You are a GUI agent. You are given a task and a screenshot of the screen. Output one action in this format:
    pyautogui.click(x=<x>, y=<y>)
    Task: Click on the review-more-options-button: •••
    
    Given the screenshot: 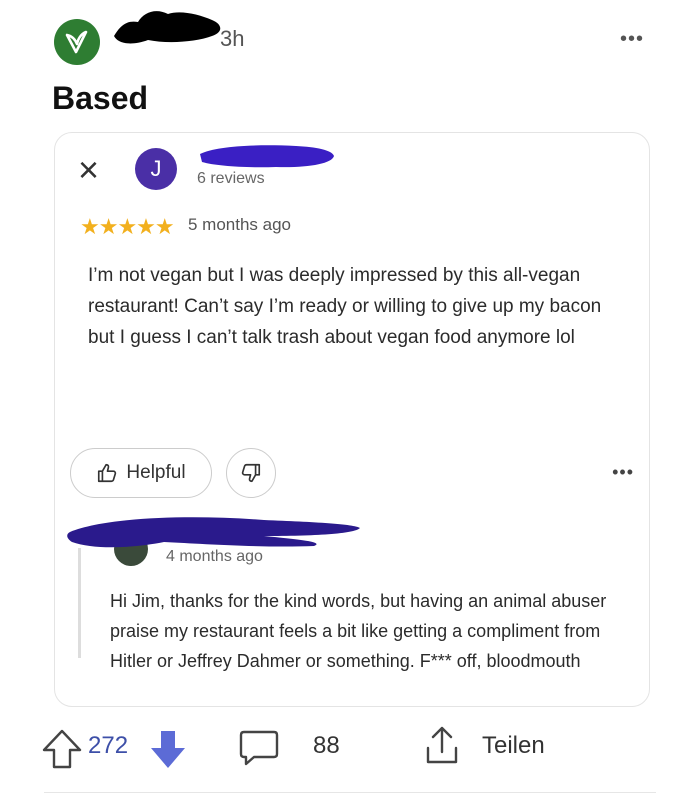 What is the action you would take?
    pyautogui.click(x=623, y=472)
    